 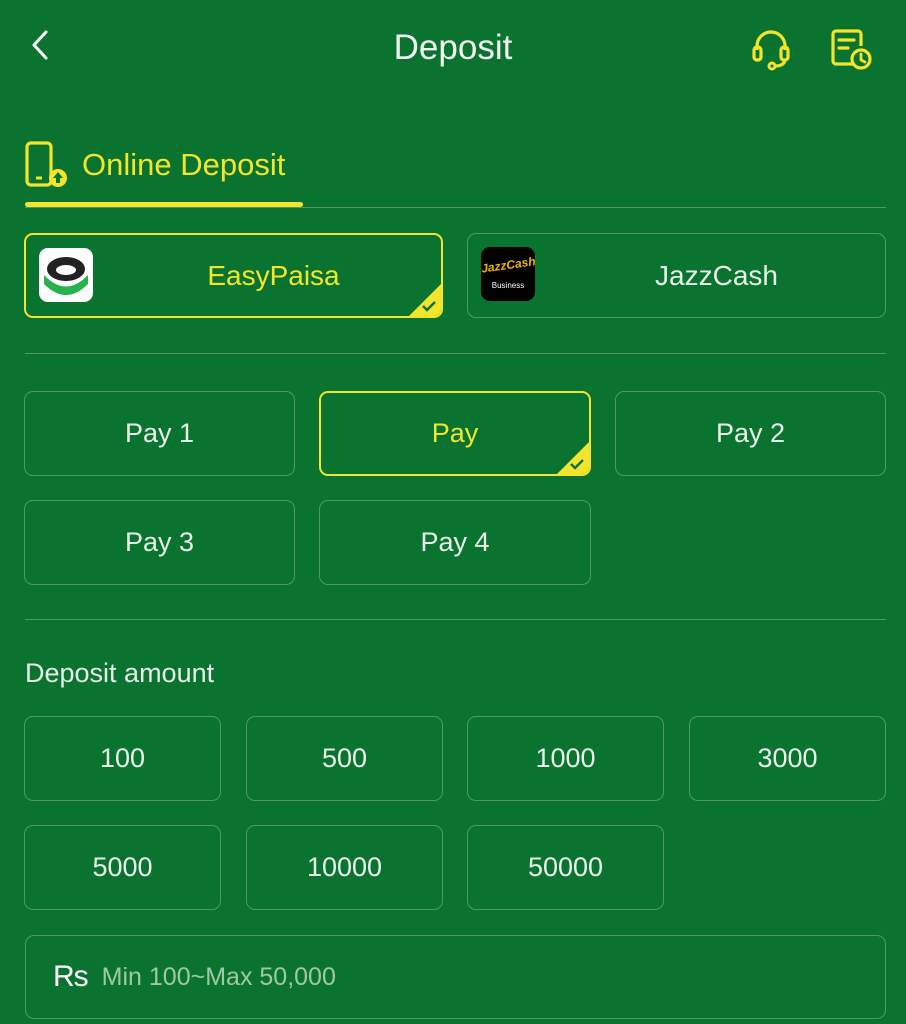 What do you see at coordinates (344, 758) in the screenshot?
I see `amount-option: 500` at bounding box center [344, 758].